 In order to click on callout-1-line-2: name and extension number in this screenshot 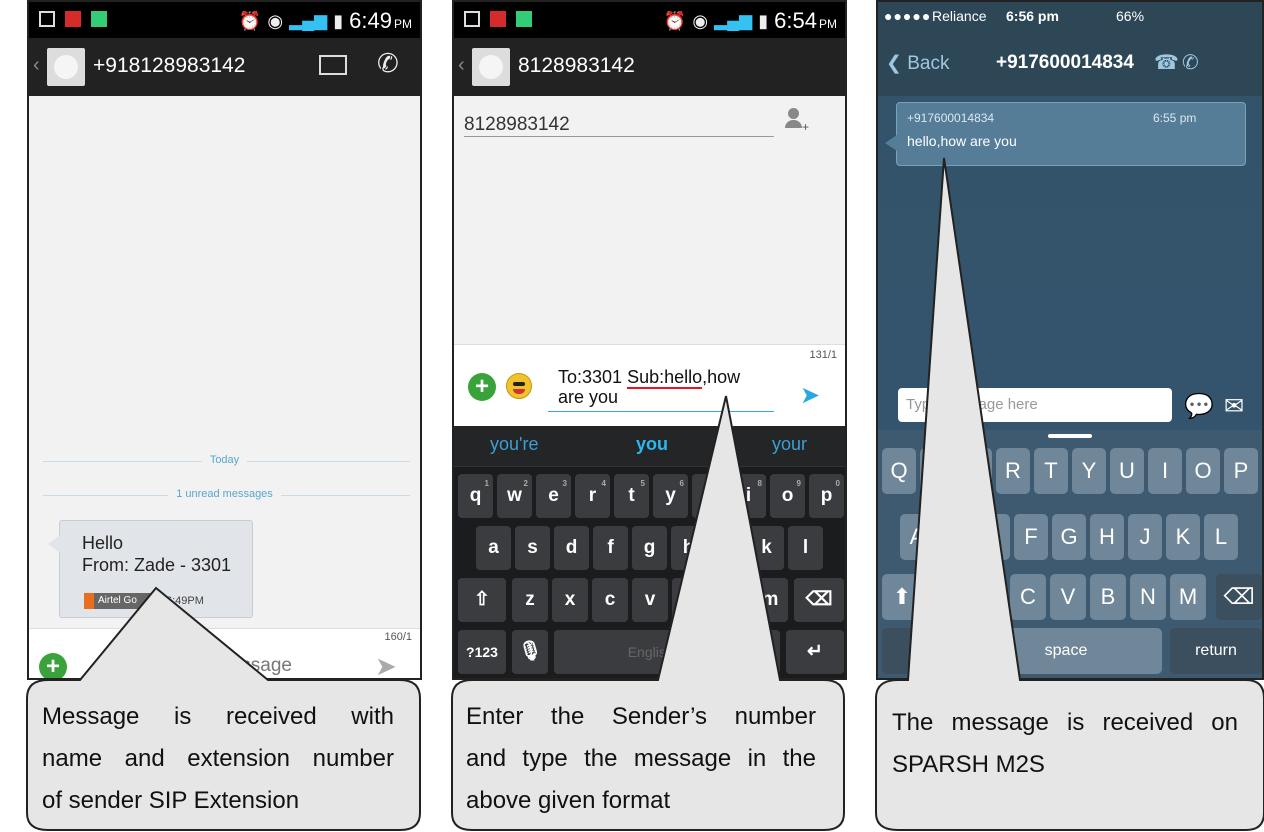, I will do `click(218, 758)`.